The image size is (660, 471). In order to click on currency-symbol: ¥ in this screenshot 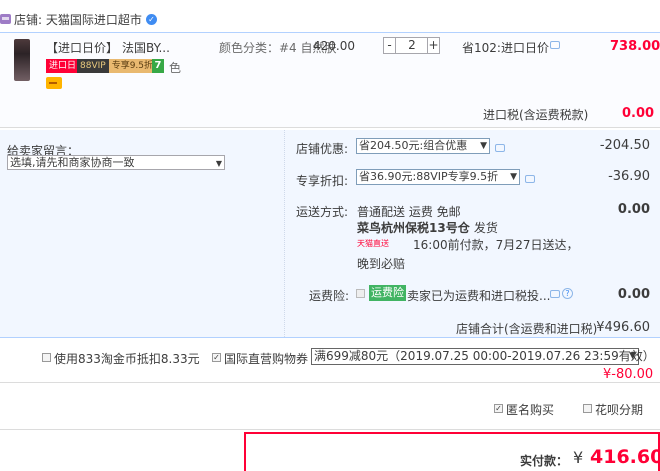, I will do `click(578, 457)`.